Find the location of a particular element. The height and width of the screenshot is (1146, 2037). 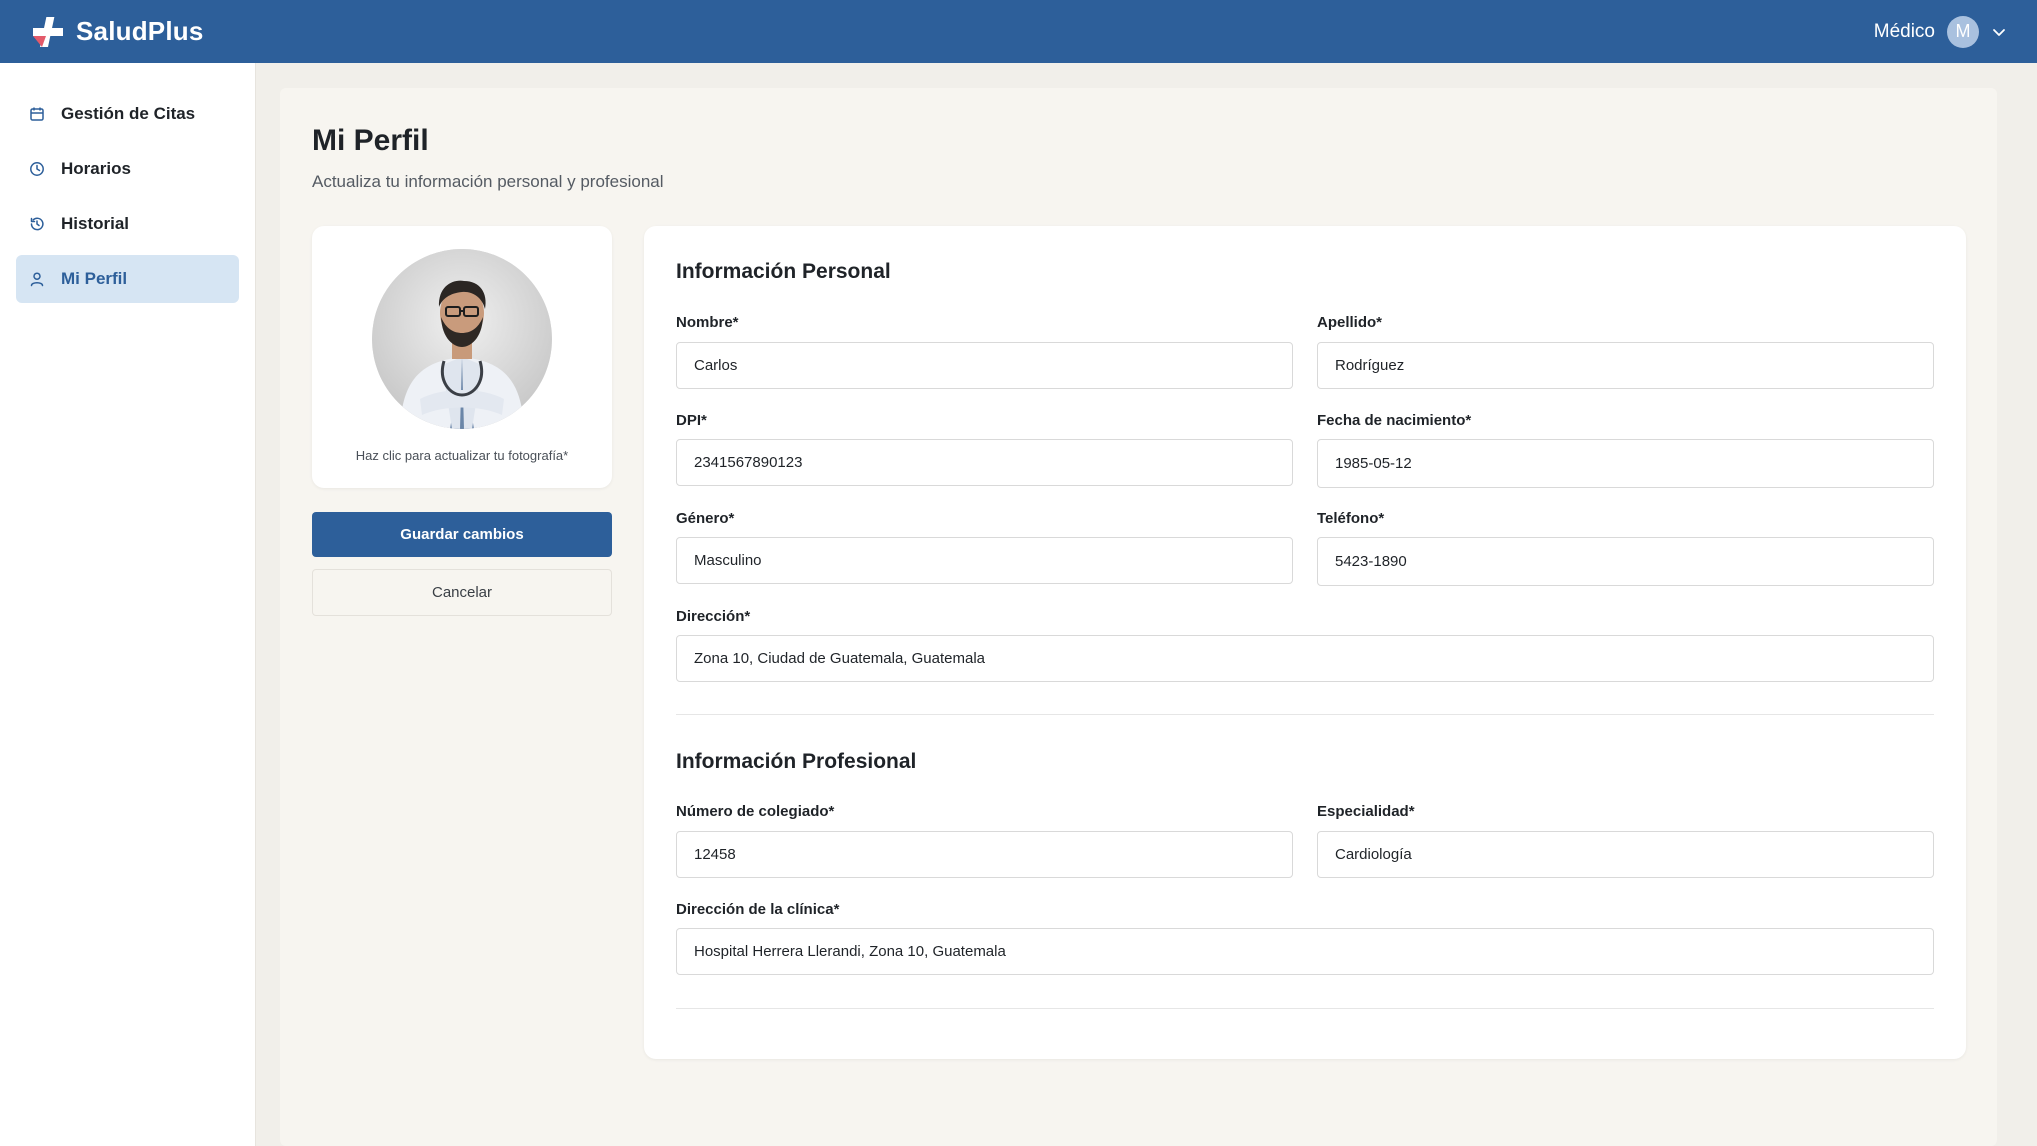

doctor-photo-illustration is located at coordinates (462, 339).